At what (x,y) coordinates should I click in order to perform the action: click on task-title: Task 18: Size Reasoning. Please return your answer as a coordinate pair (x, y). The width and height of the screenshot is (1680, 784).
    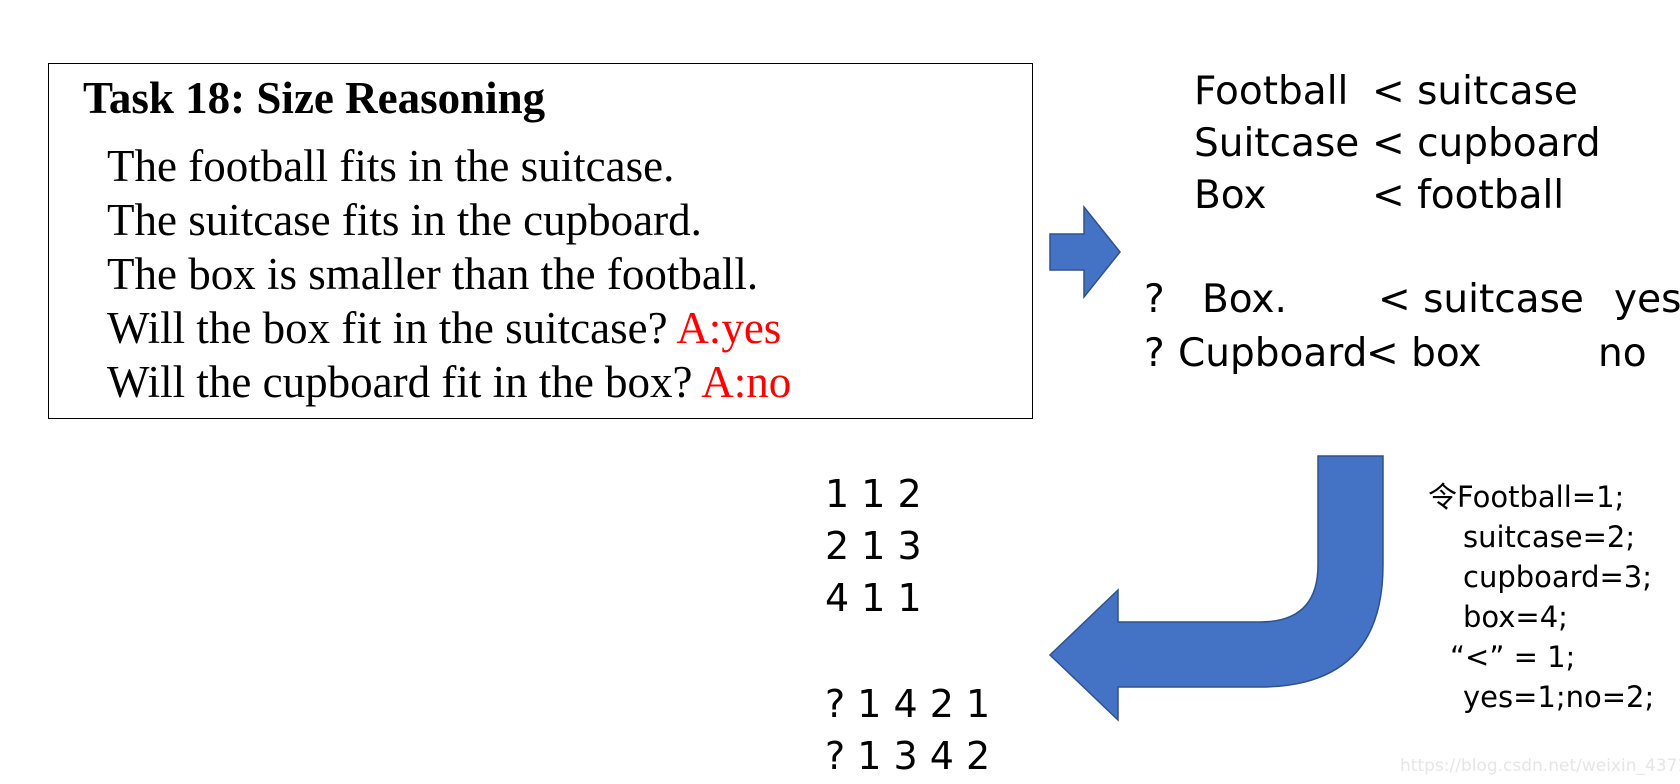
    Looking at the image, I should click on (314, 98).